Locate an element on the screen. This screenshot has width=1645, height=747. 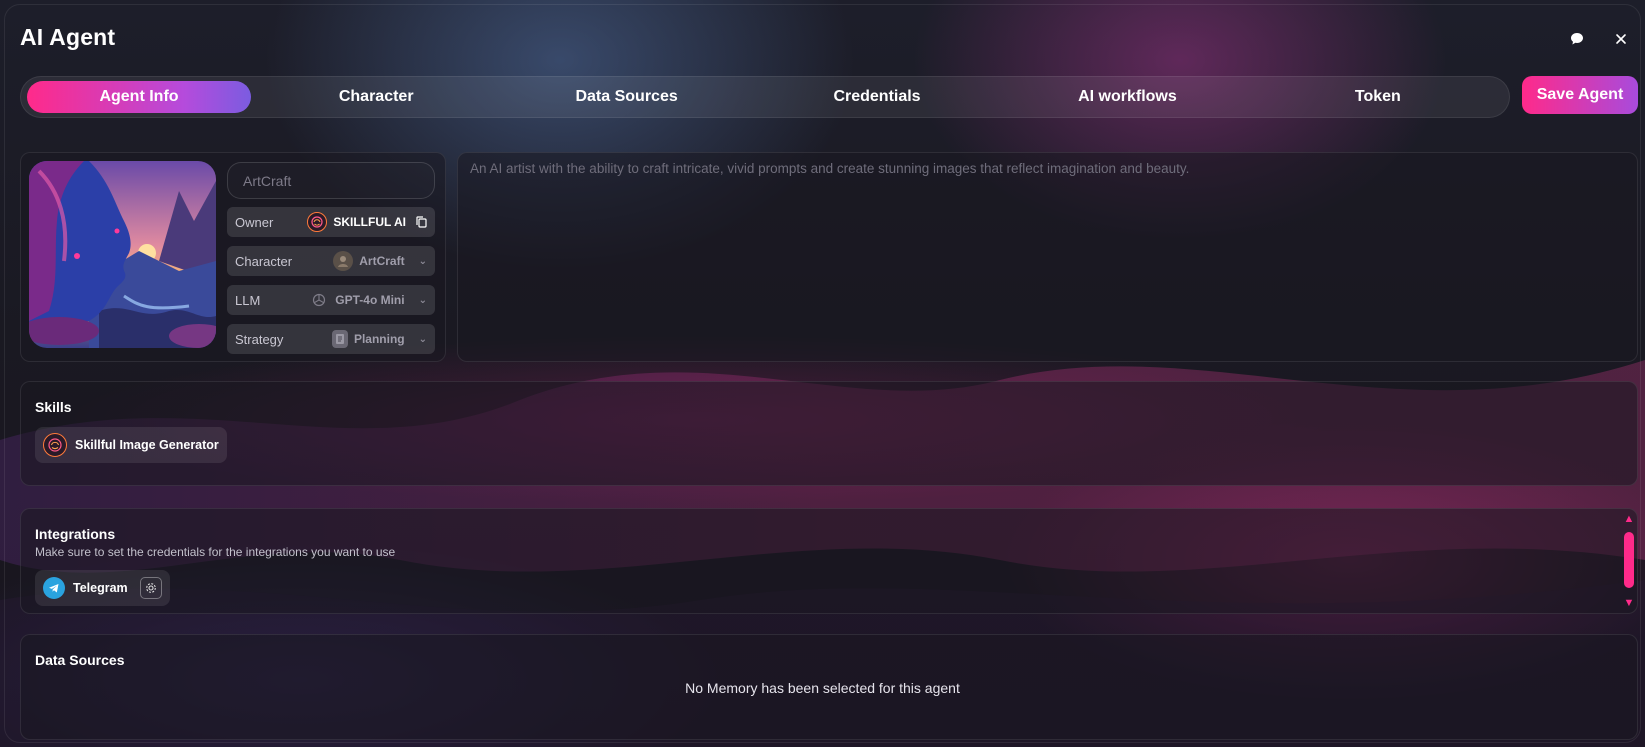
skill-label: Skillful Image Generator is located at coordinates (147, 445).